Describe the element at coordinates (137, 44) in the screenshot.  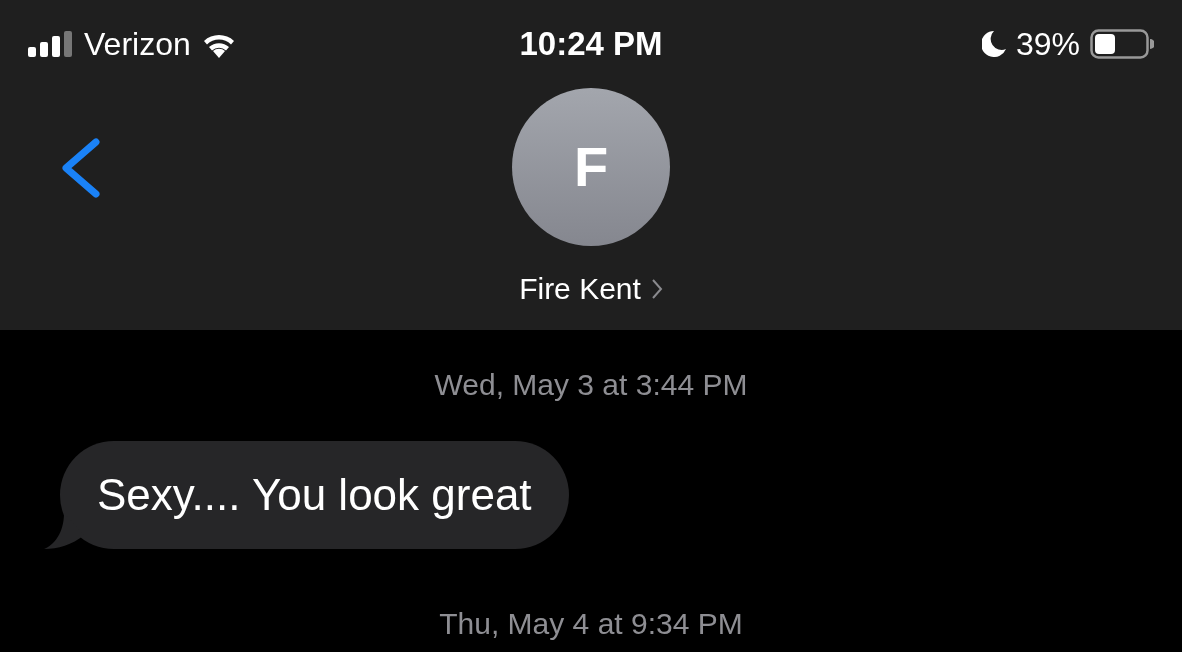
I see `carrier-name: Verizon` at that location.